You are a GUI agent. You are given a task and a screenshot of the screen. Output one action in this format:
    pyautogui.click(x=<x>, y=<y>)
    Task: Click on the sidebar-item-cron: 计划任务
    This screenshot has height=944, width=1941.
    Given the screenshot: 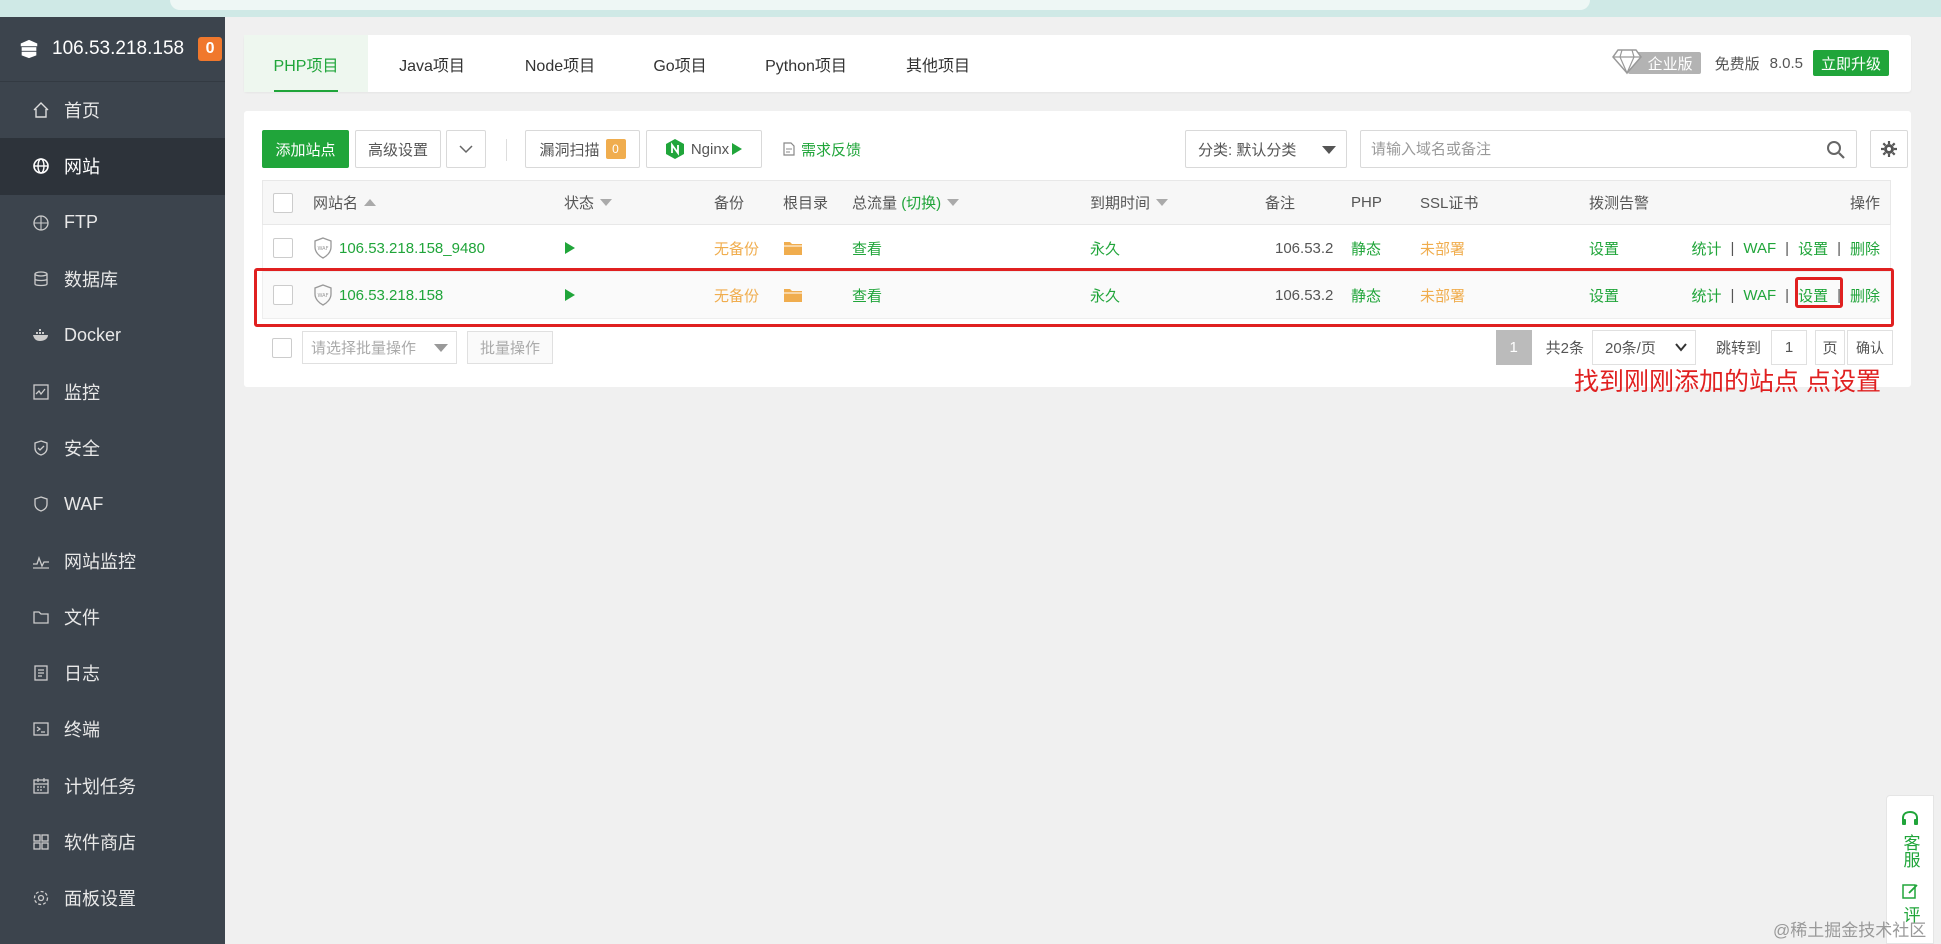 What is the action you would take?
    pyautogui.click(x=112, y=786)
    